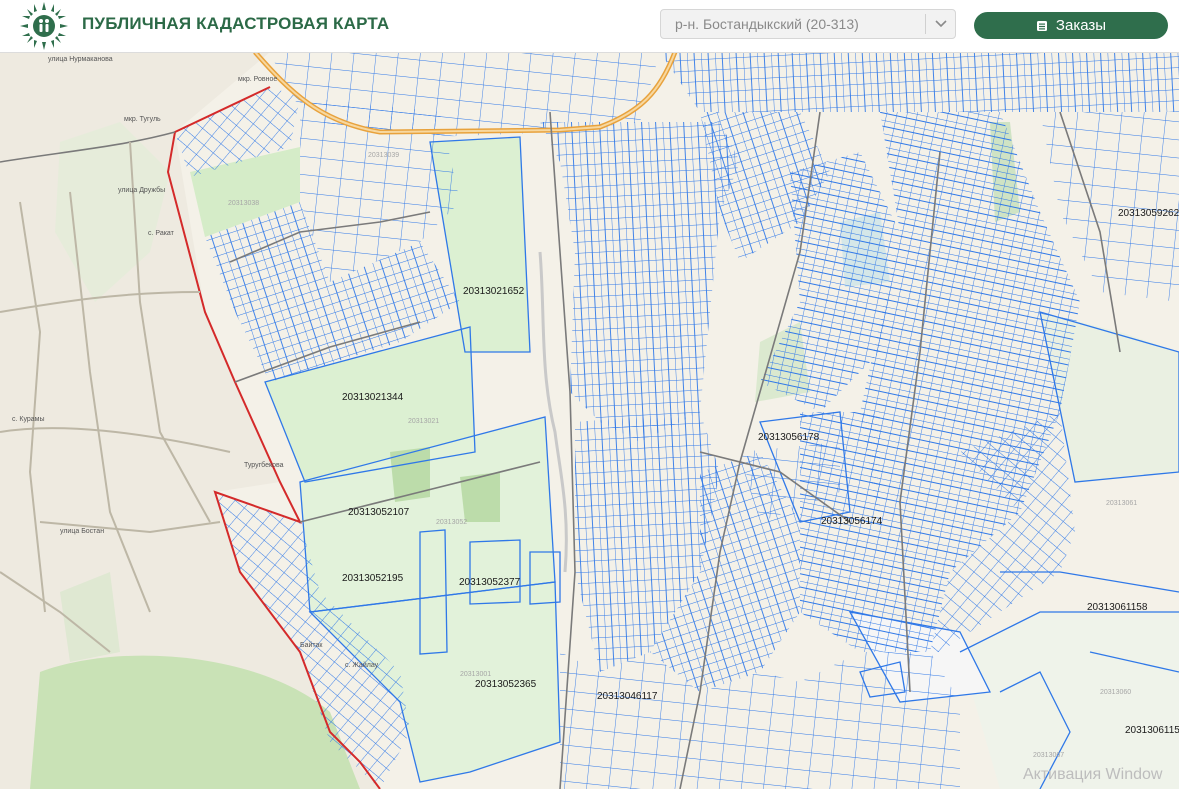 The width and height of the screenshot is (1179, 789). I want to click on page-title: ПУБЛИЧНАЯ КАДАСТРОВАЯ КАРТА, so click(236, 23).